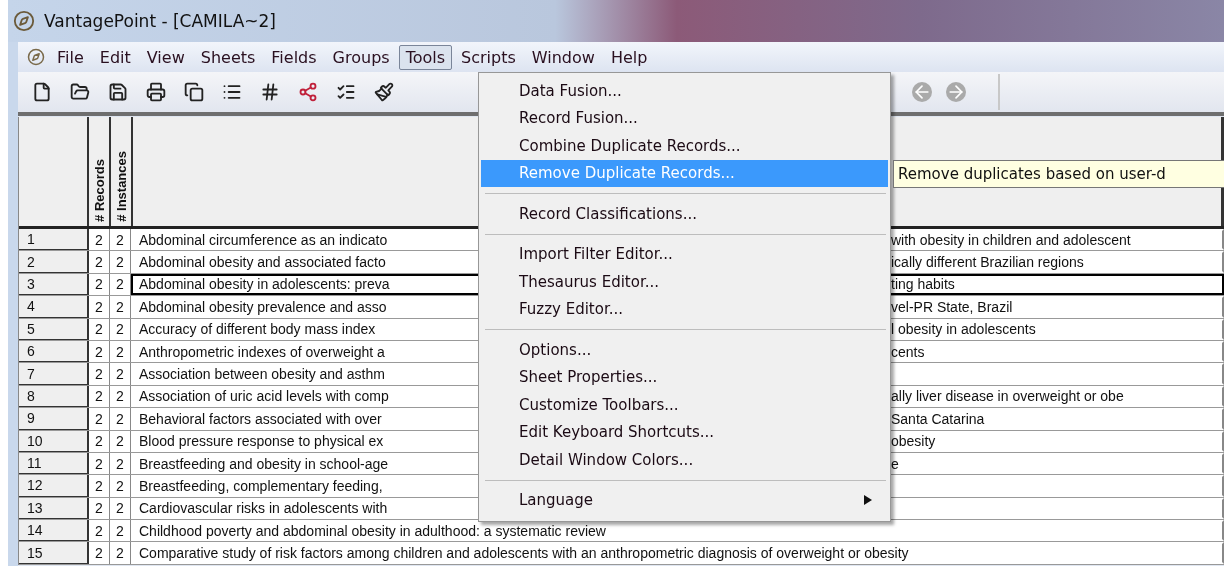 The width and height of the screenshot is (1224, 566). I want to click on row-header: 6, so click(54, 351).